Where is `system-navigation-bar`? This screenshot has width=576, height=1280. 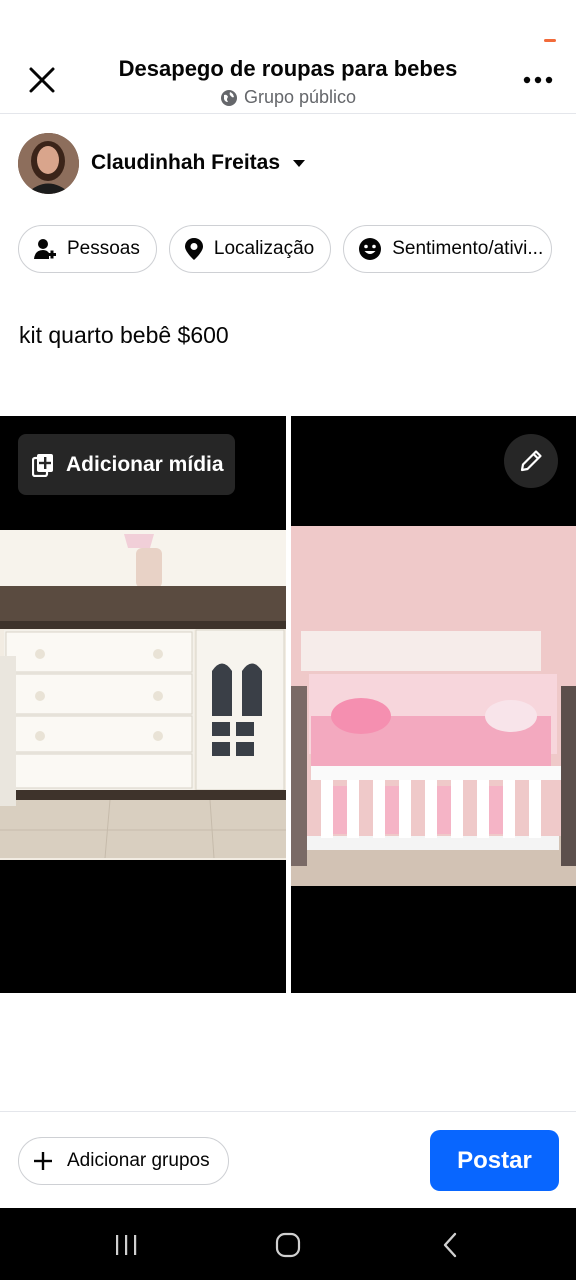
system-navigation-bar is located at coordinates (288, 1244).